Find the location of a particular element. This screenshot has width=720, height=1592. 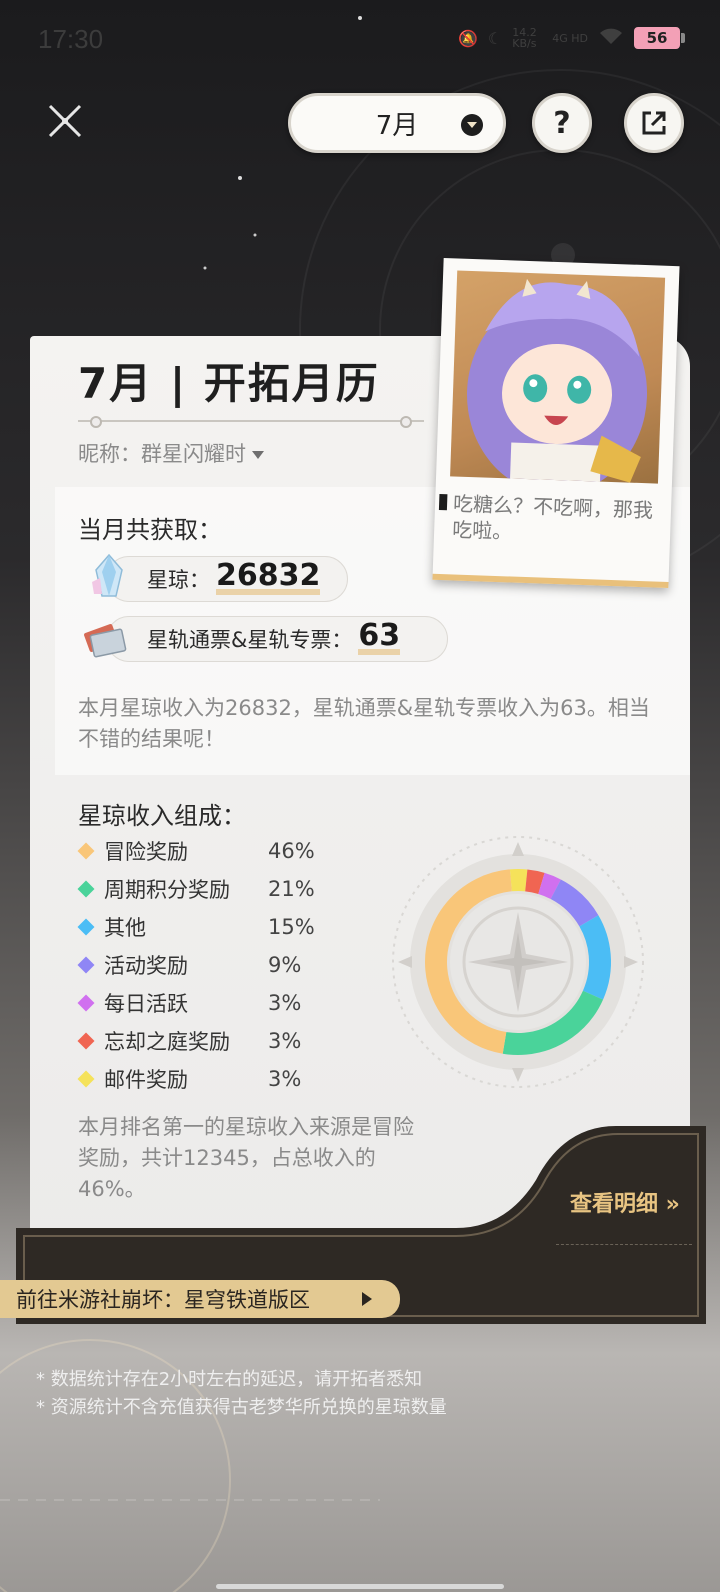

nickname-label: 昵称：群星闪耀时 is located at coordinates (162, 454).